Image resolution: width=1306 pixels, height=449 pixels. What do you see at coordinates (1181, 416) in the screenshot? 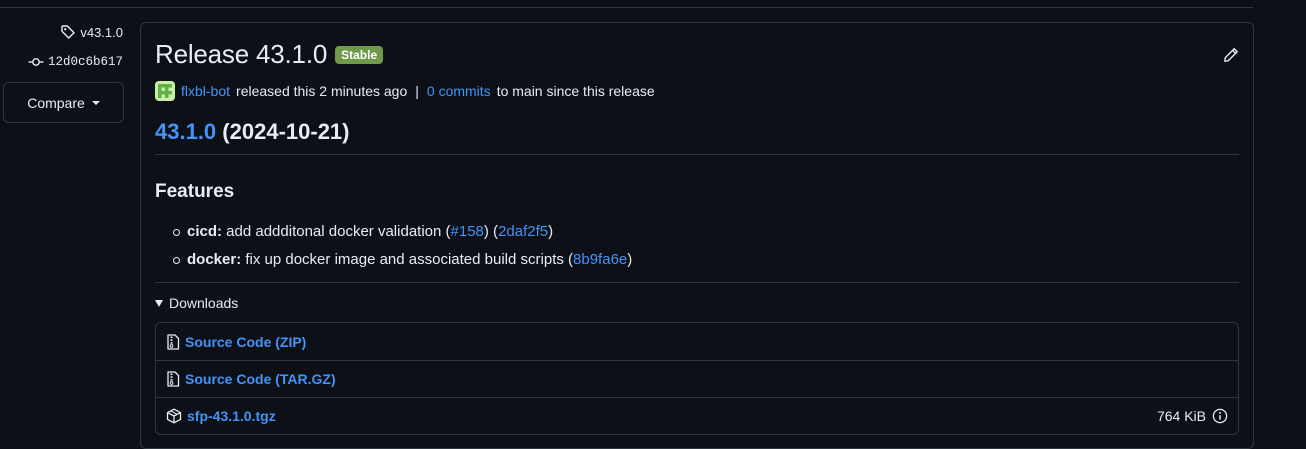
I see `asset-size-value: 764 KiB` at bounding box center [1181, 416].